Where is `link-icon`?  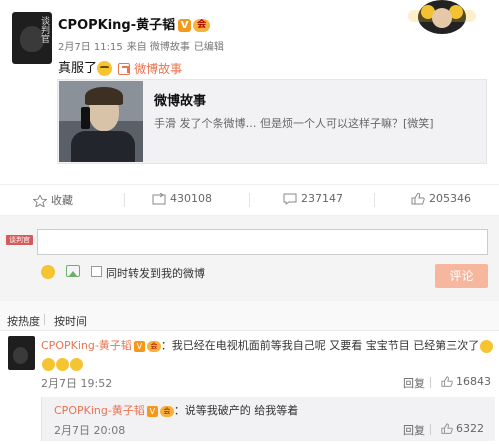 link-icon is located at coordinates (124, 68).